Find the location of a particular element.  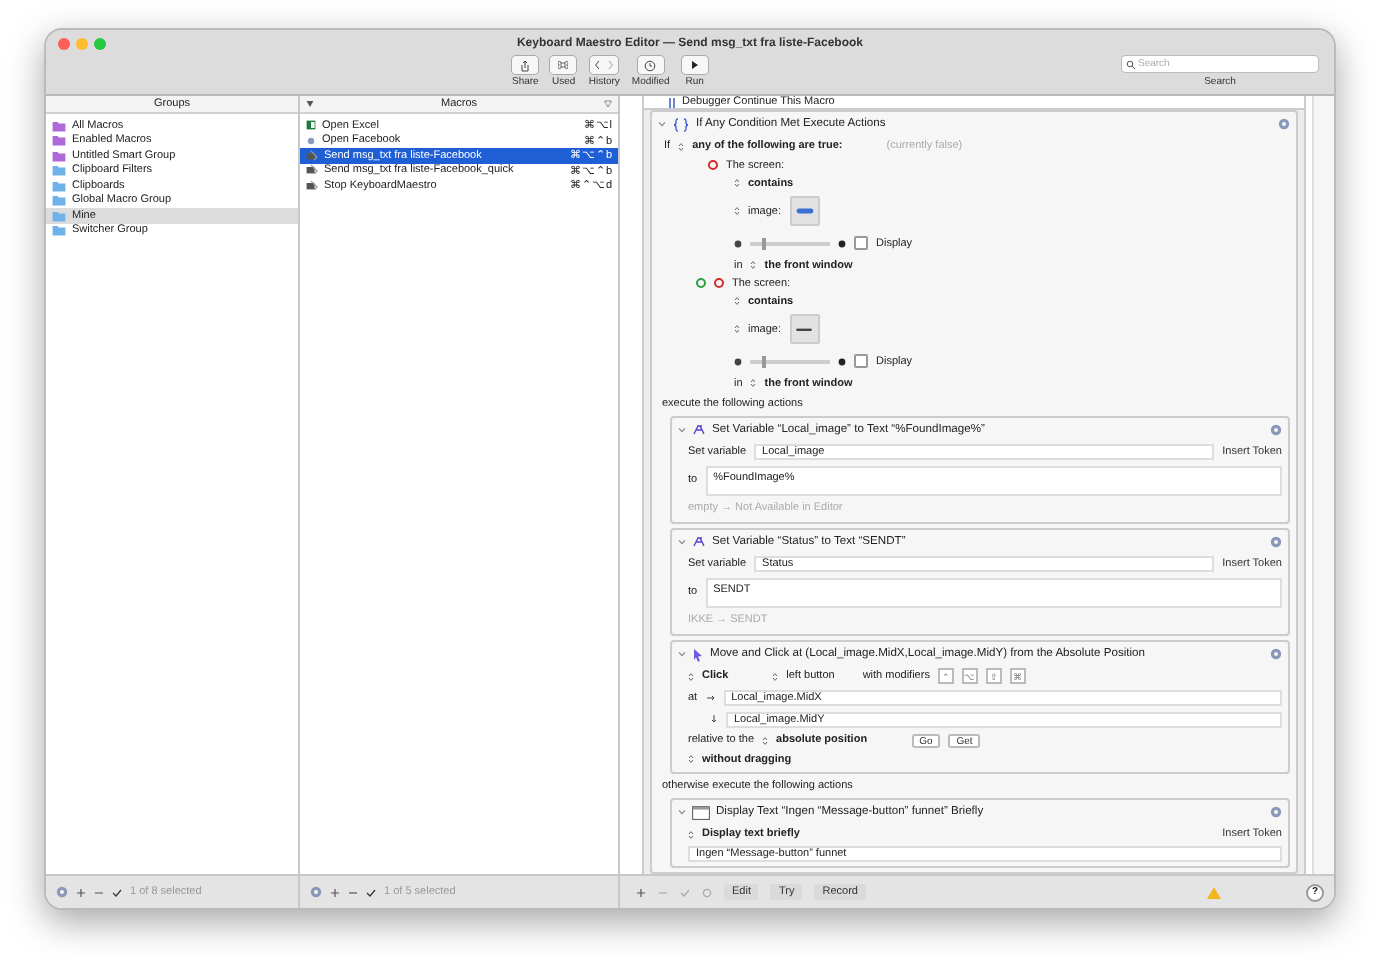

clock-icon is located at coordinates (650, 65).